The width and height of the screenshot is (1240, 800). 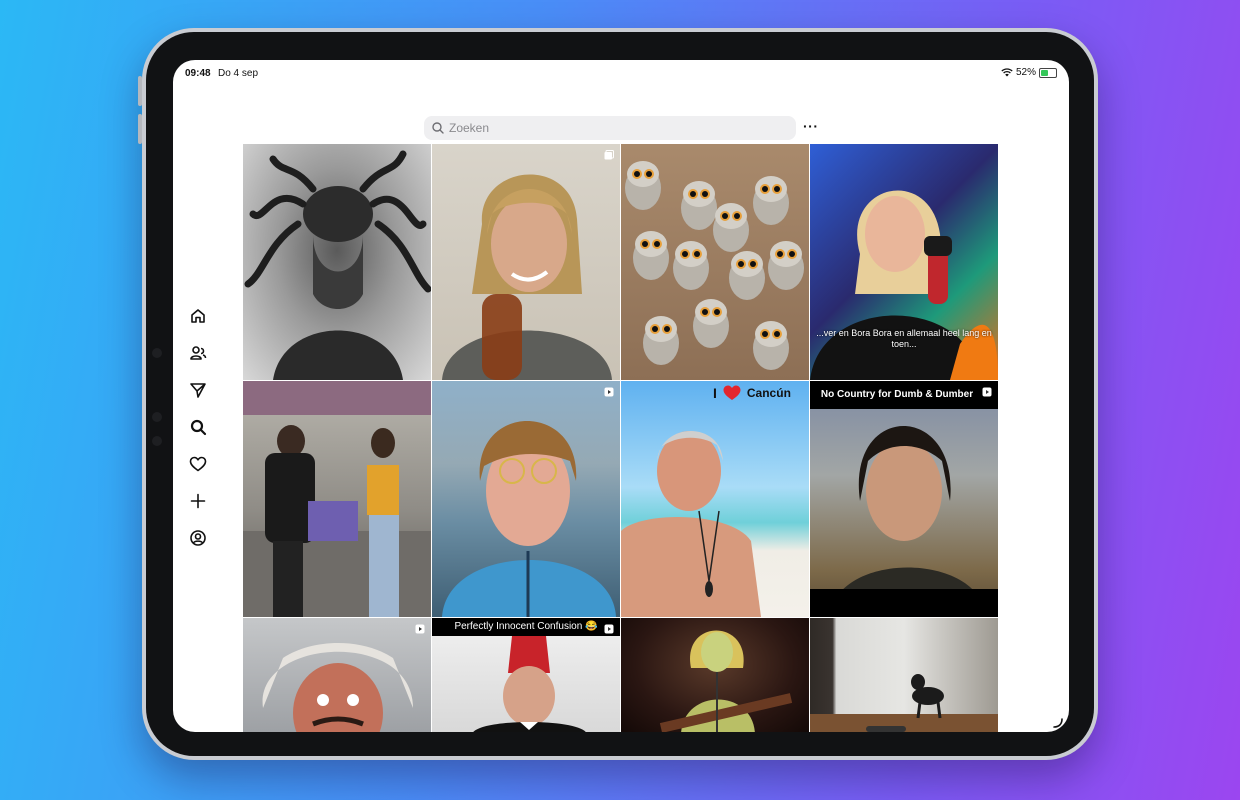 I want to click on nav-home, so click(x=198, y=316).